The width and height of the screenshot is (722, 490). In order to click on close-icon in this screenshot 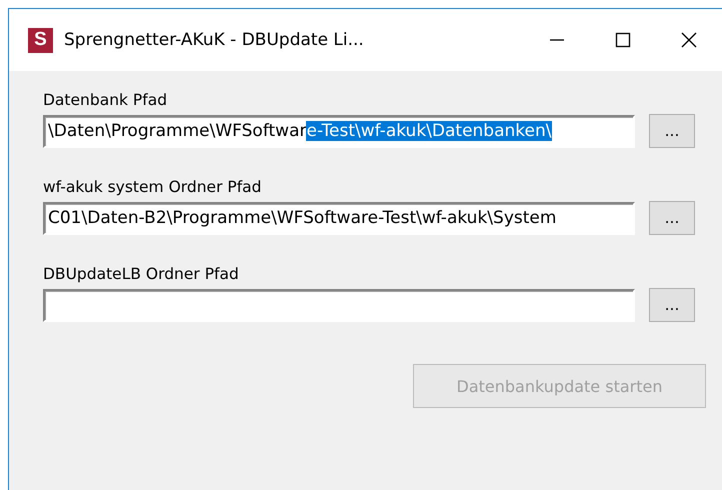, I will do `click(689, 40)`.